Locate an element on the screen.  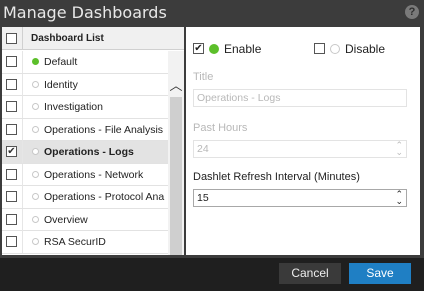
list-item-label: Operations - Protocol Ana is located at coordinates (104, 197).